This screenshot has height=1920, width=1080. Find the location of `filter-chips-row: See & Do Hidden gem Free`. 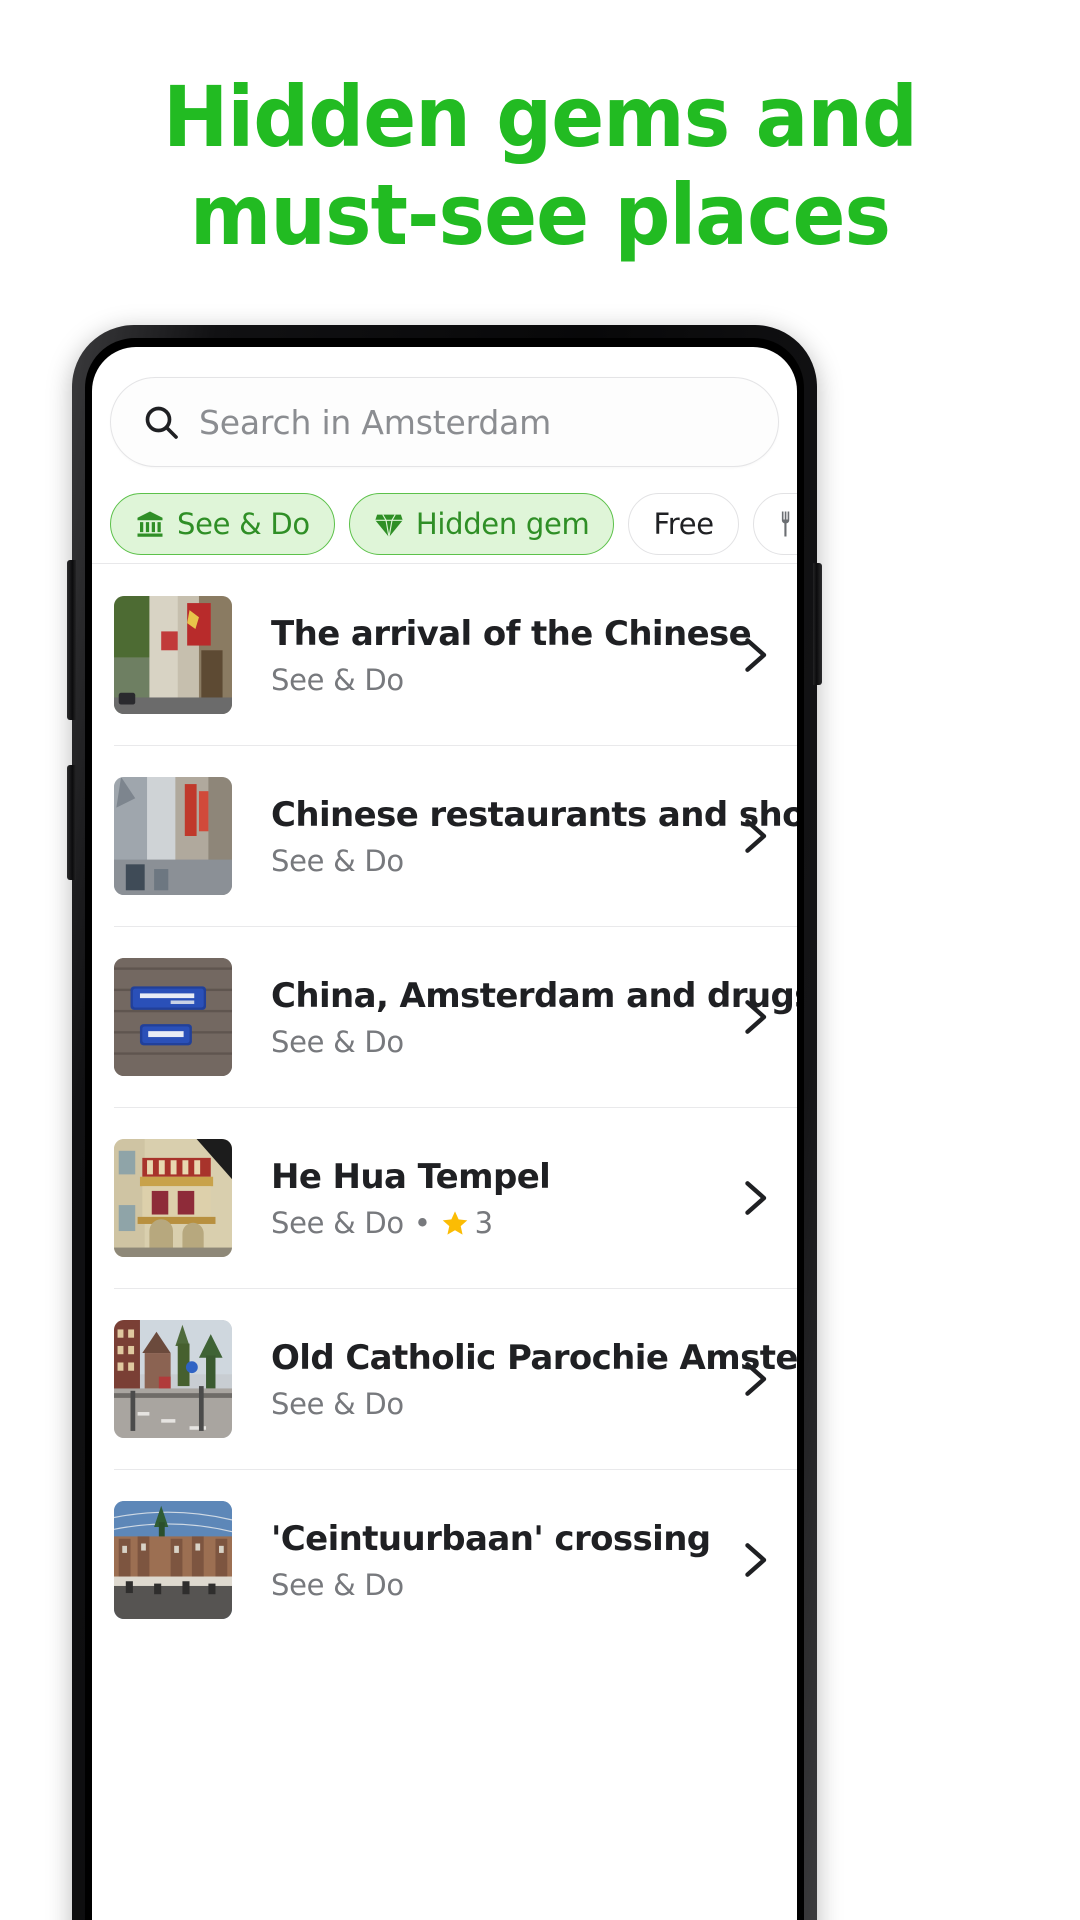

filter-chips-row: See & Do Hidden gem Free is located at coordinates (444, 524).